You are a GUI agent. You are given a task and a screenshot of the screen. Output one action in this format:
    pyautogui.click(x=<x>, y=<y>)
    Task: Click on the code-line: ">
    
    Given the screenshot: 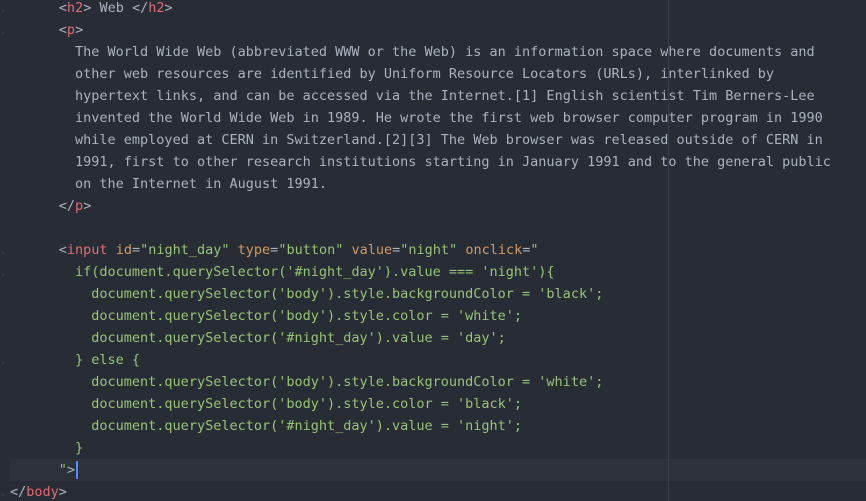 What is the action you would take?
    pyautogui.click(x=438, y=470)
    